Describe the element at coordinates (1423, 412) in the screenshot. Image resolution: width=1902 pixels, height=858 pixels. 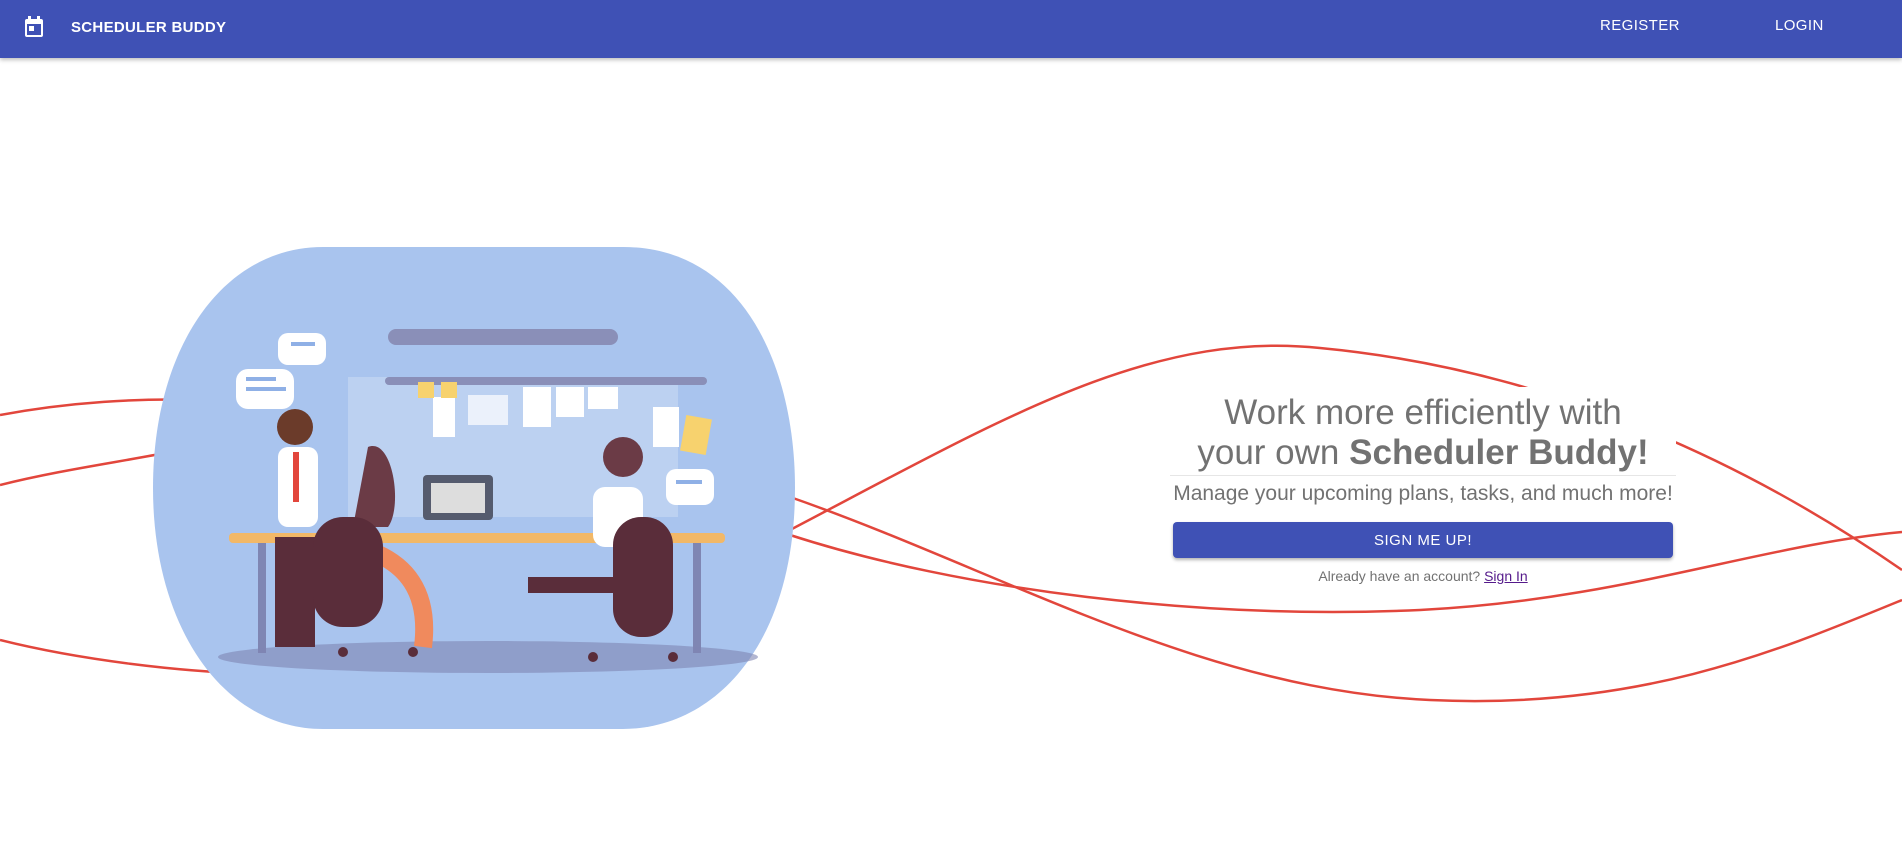
I see `headline-line-1: Work more efficiently with` at that location.